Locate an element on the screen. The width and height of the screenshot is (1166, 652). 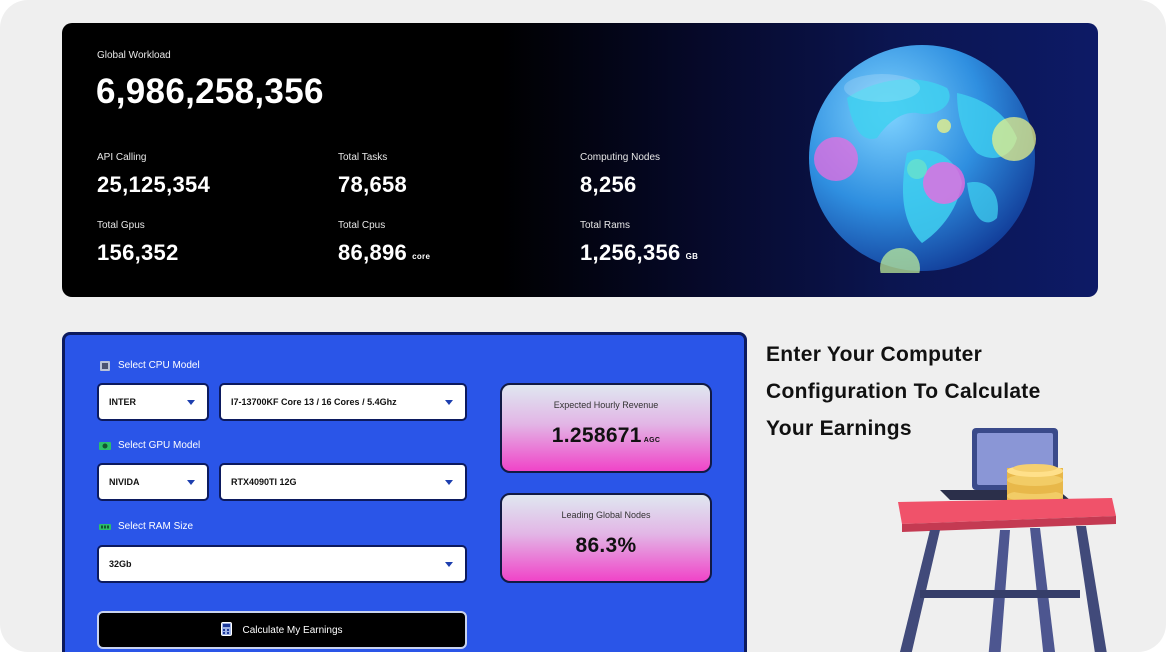
calculator-icon is located at coordinates (227, 630).